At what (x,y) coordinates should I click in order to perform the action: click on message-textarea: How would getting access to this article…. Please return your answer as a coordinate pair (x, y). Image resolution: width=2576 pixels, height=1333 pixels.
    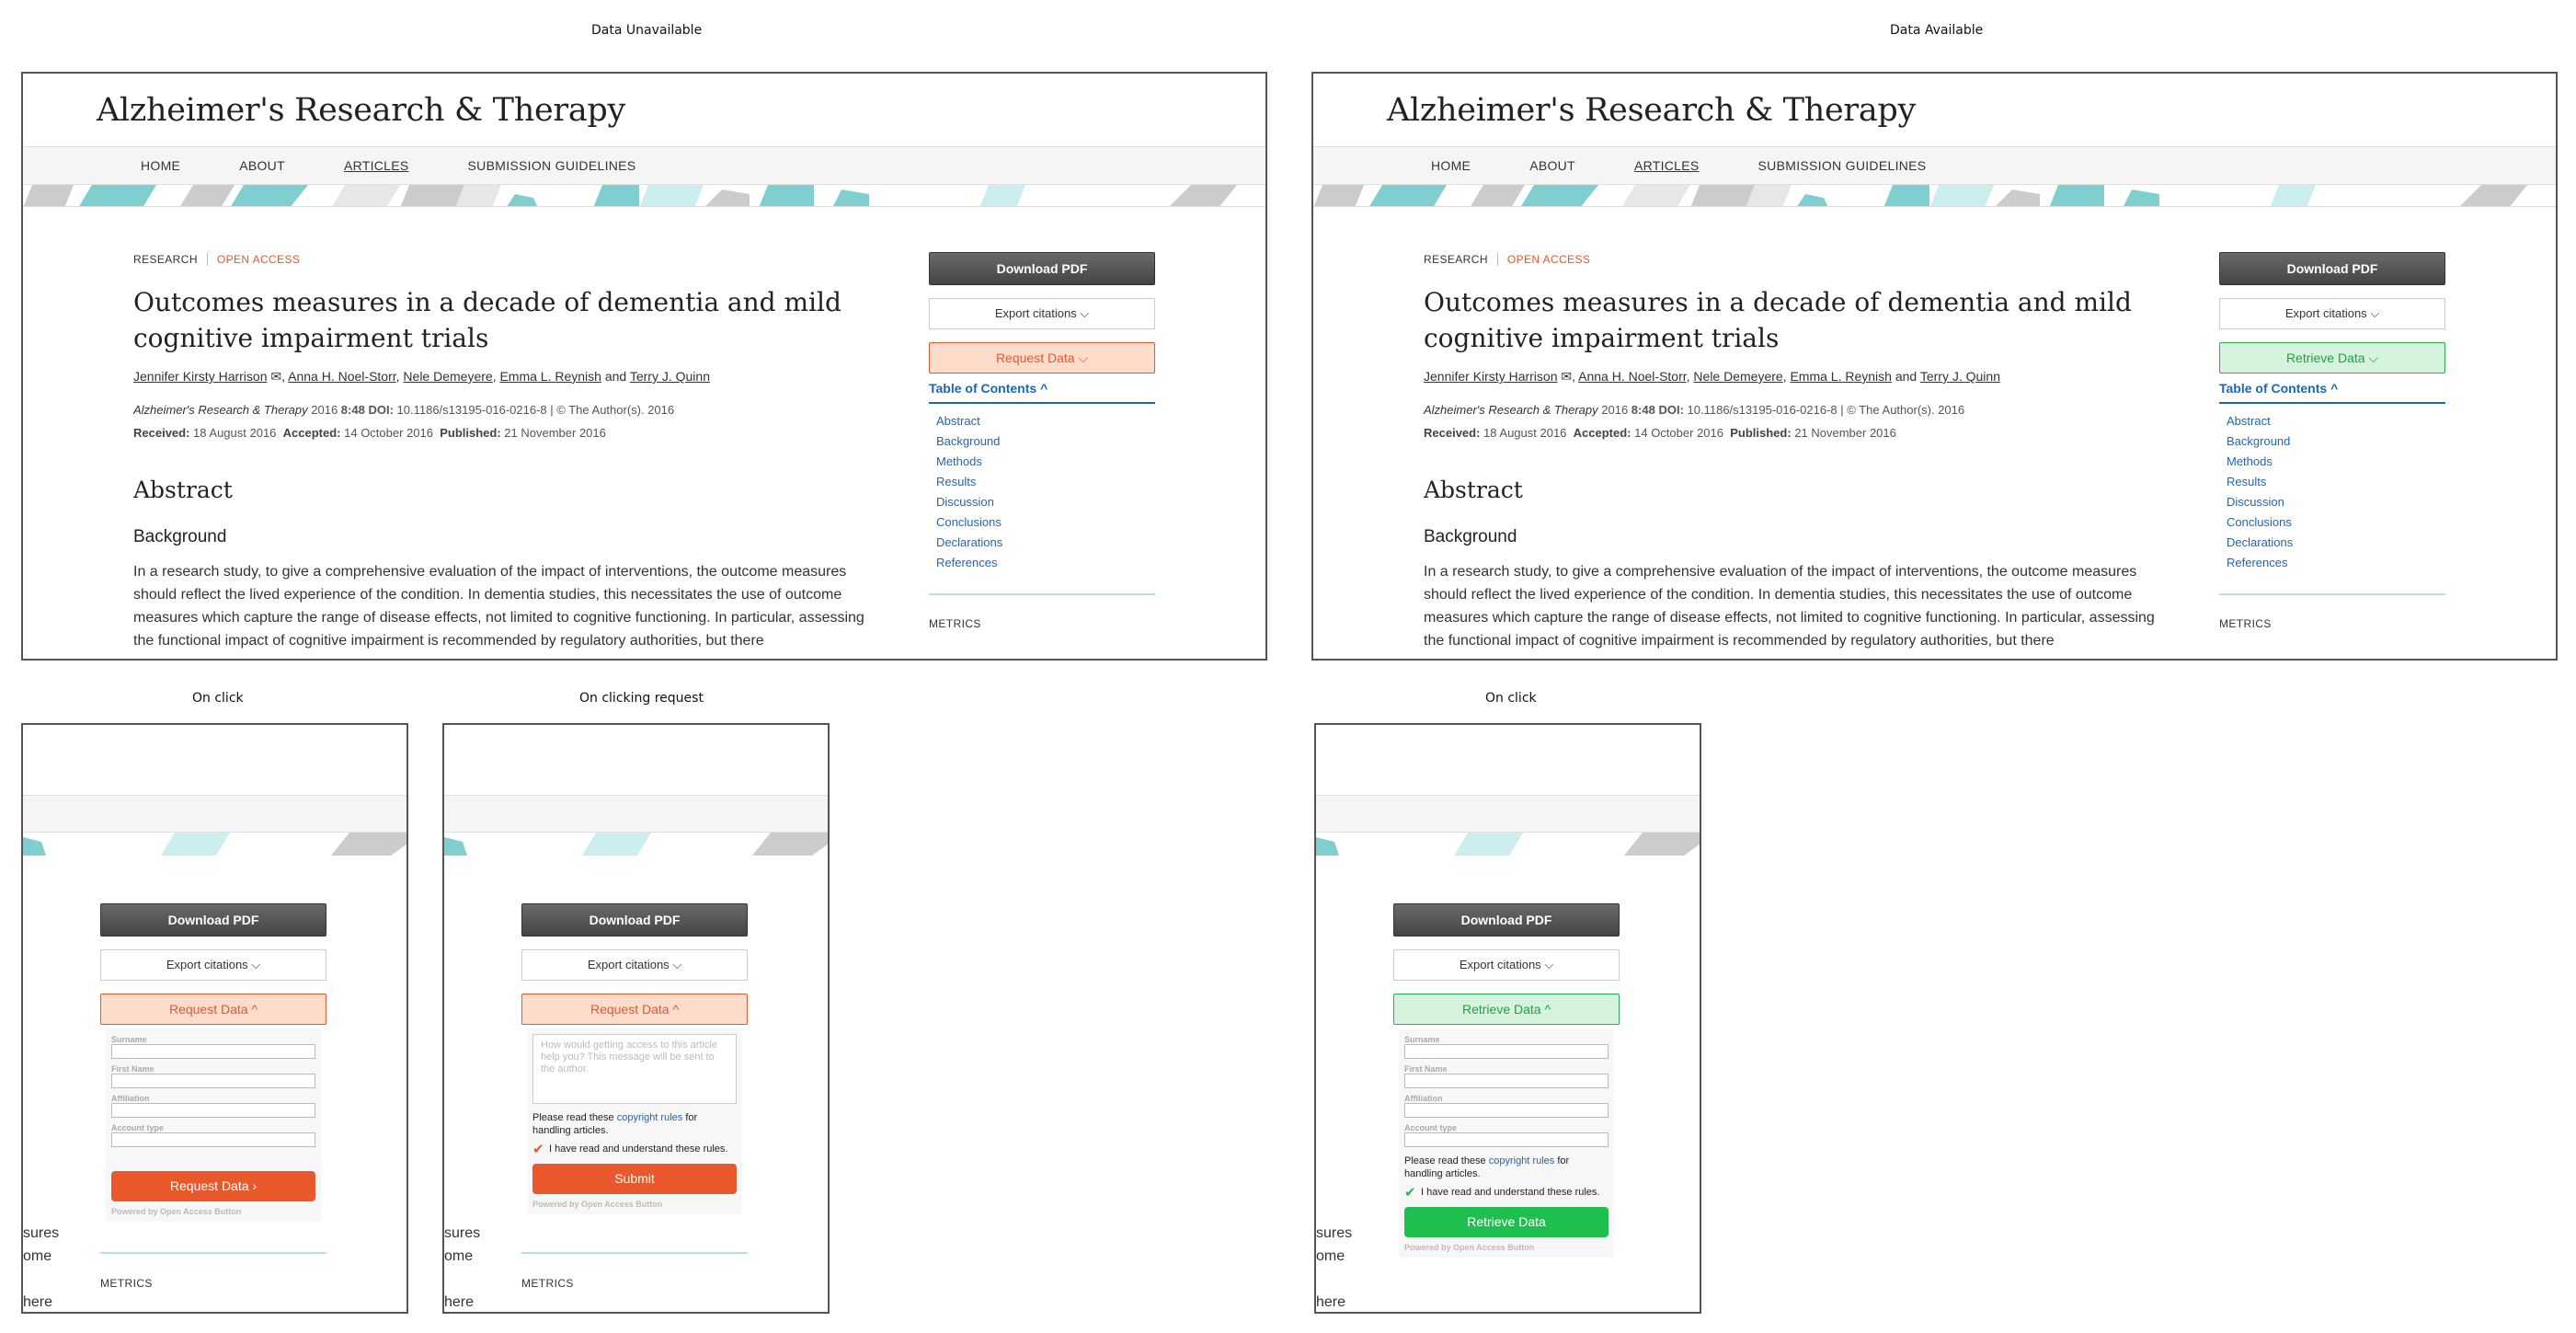
    Looking at the image, I should click on (635, 1069).